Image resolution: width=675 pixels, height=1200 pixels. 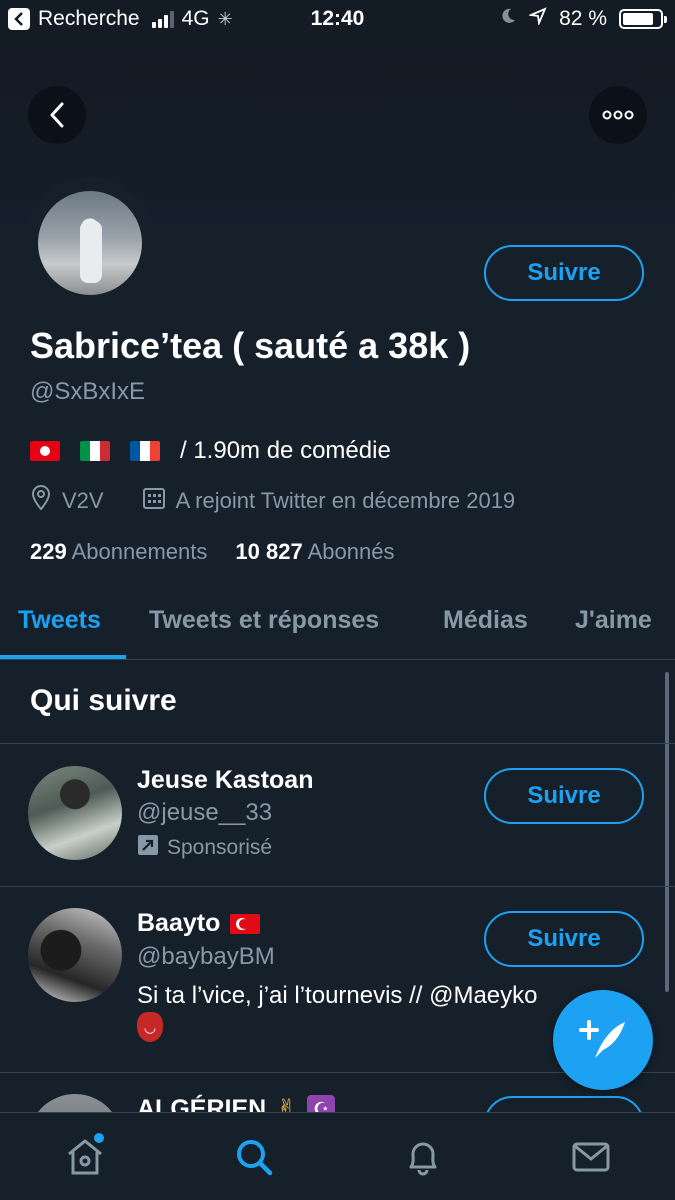 I want to click on profile-bio: / 1.90m de comédie, so click(x=210, y=451).